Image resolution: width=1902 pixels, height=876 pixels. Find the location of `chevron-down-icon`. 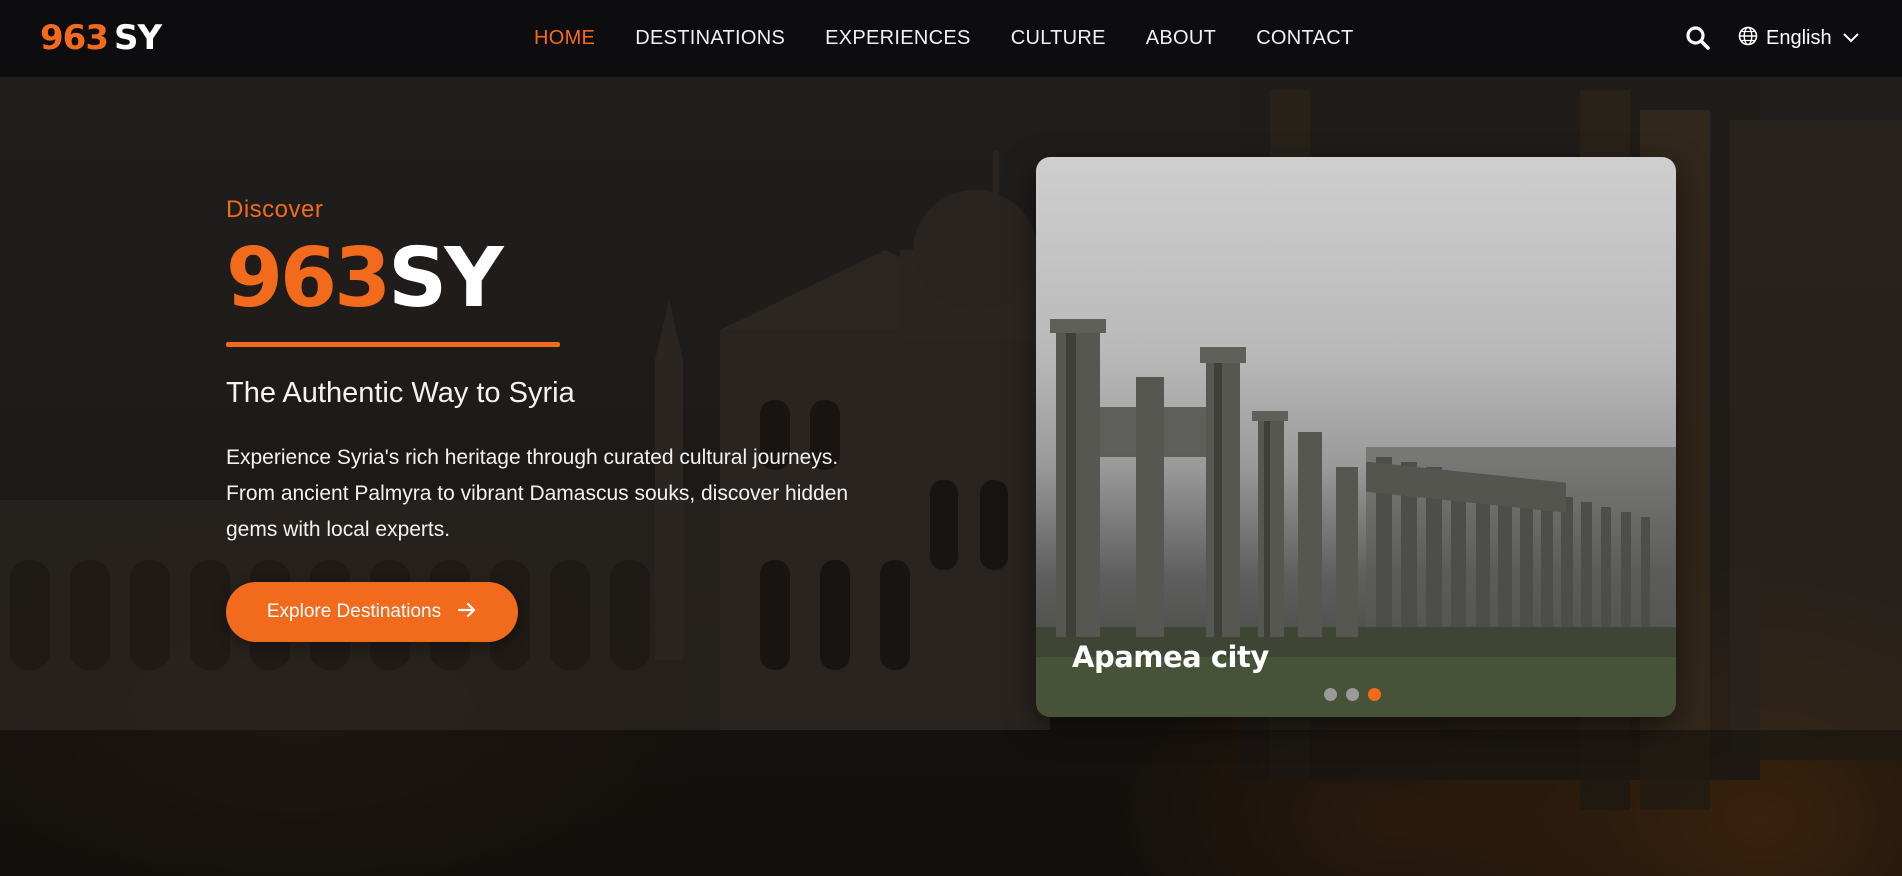

chevron-down-icon is located at coordinates (1851, 38).